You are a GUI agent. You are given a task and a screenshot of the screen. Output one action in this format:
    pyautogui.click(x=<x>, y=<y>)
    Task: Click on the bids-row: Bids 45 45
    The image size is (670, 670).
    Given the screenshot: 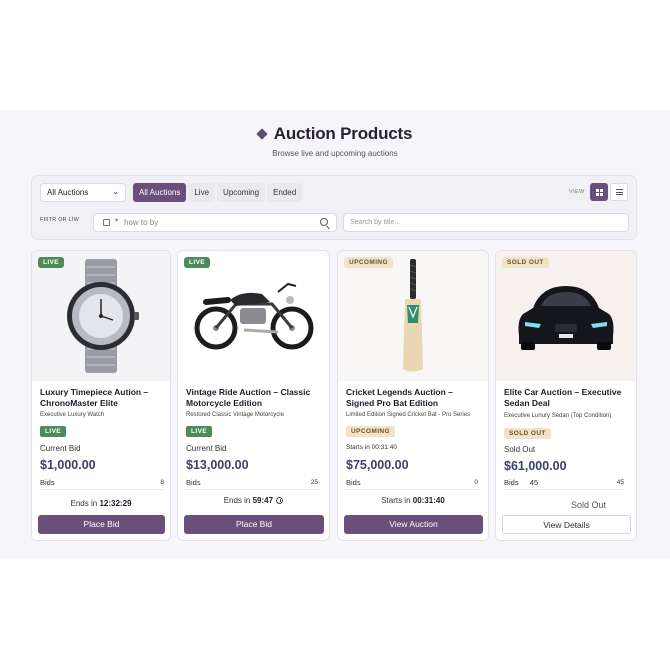 What is the action you would take?
    pyautogui.click(x=564, y=484)
    